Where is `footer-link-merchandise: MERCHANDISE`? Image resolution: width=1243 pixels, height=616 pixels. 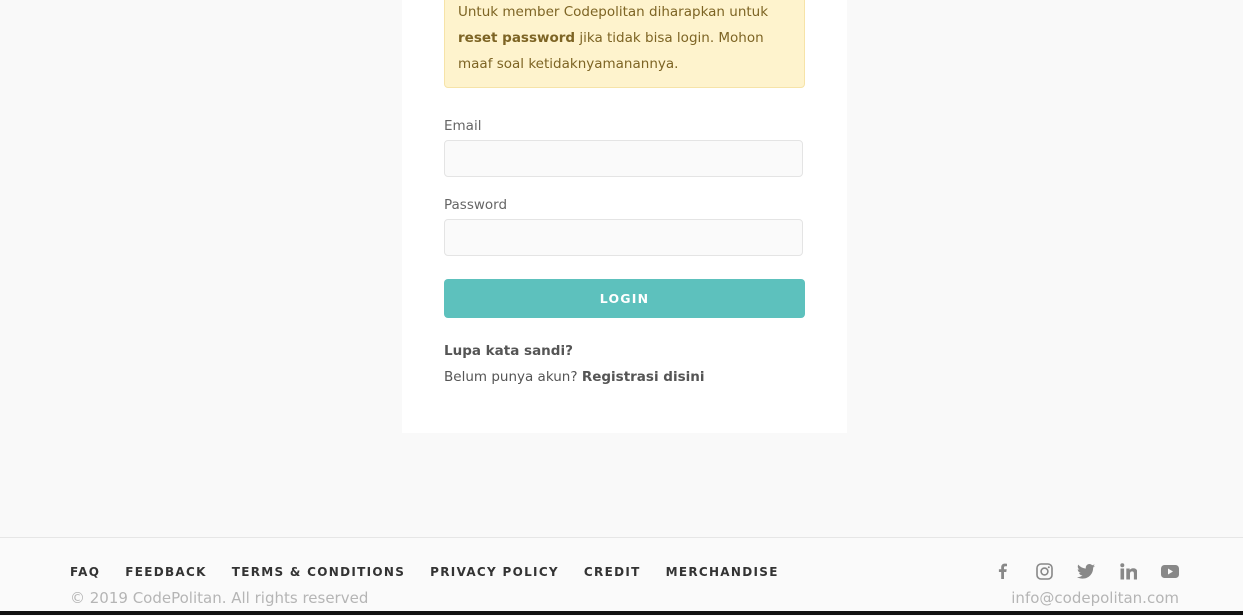
footer-link-merchandise: MERCHANDISE is located at coordinates (722, 572).